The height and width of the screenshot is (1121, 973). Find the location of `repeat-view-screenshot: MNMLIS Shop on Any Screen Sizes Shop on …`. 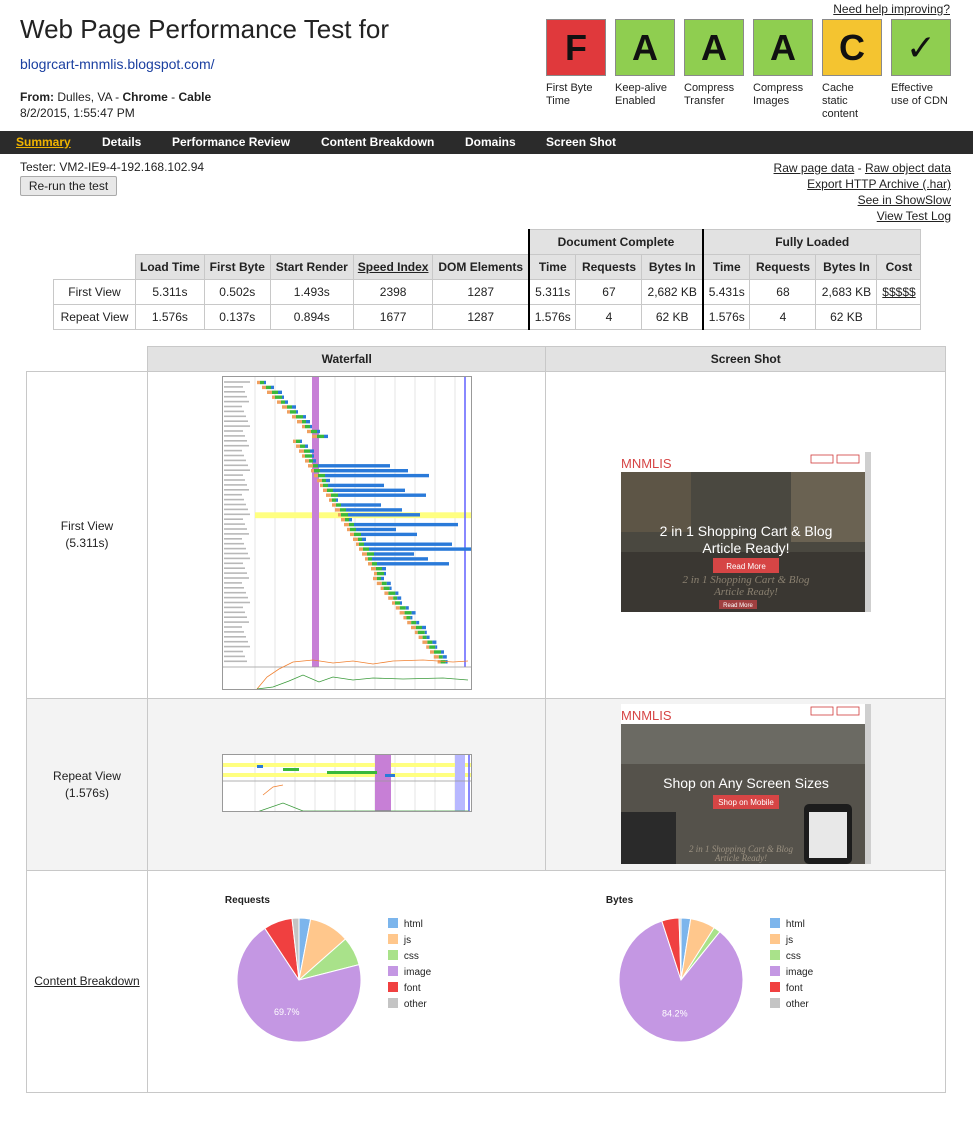

repeat-view-screenshot: MNMLIS Shop on Any Screen Sizes Shop on … is located at coordinates (746, 784).